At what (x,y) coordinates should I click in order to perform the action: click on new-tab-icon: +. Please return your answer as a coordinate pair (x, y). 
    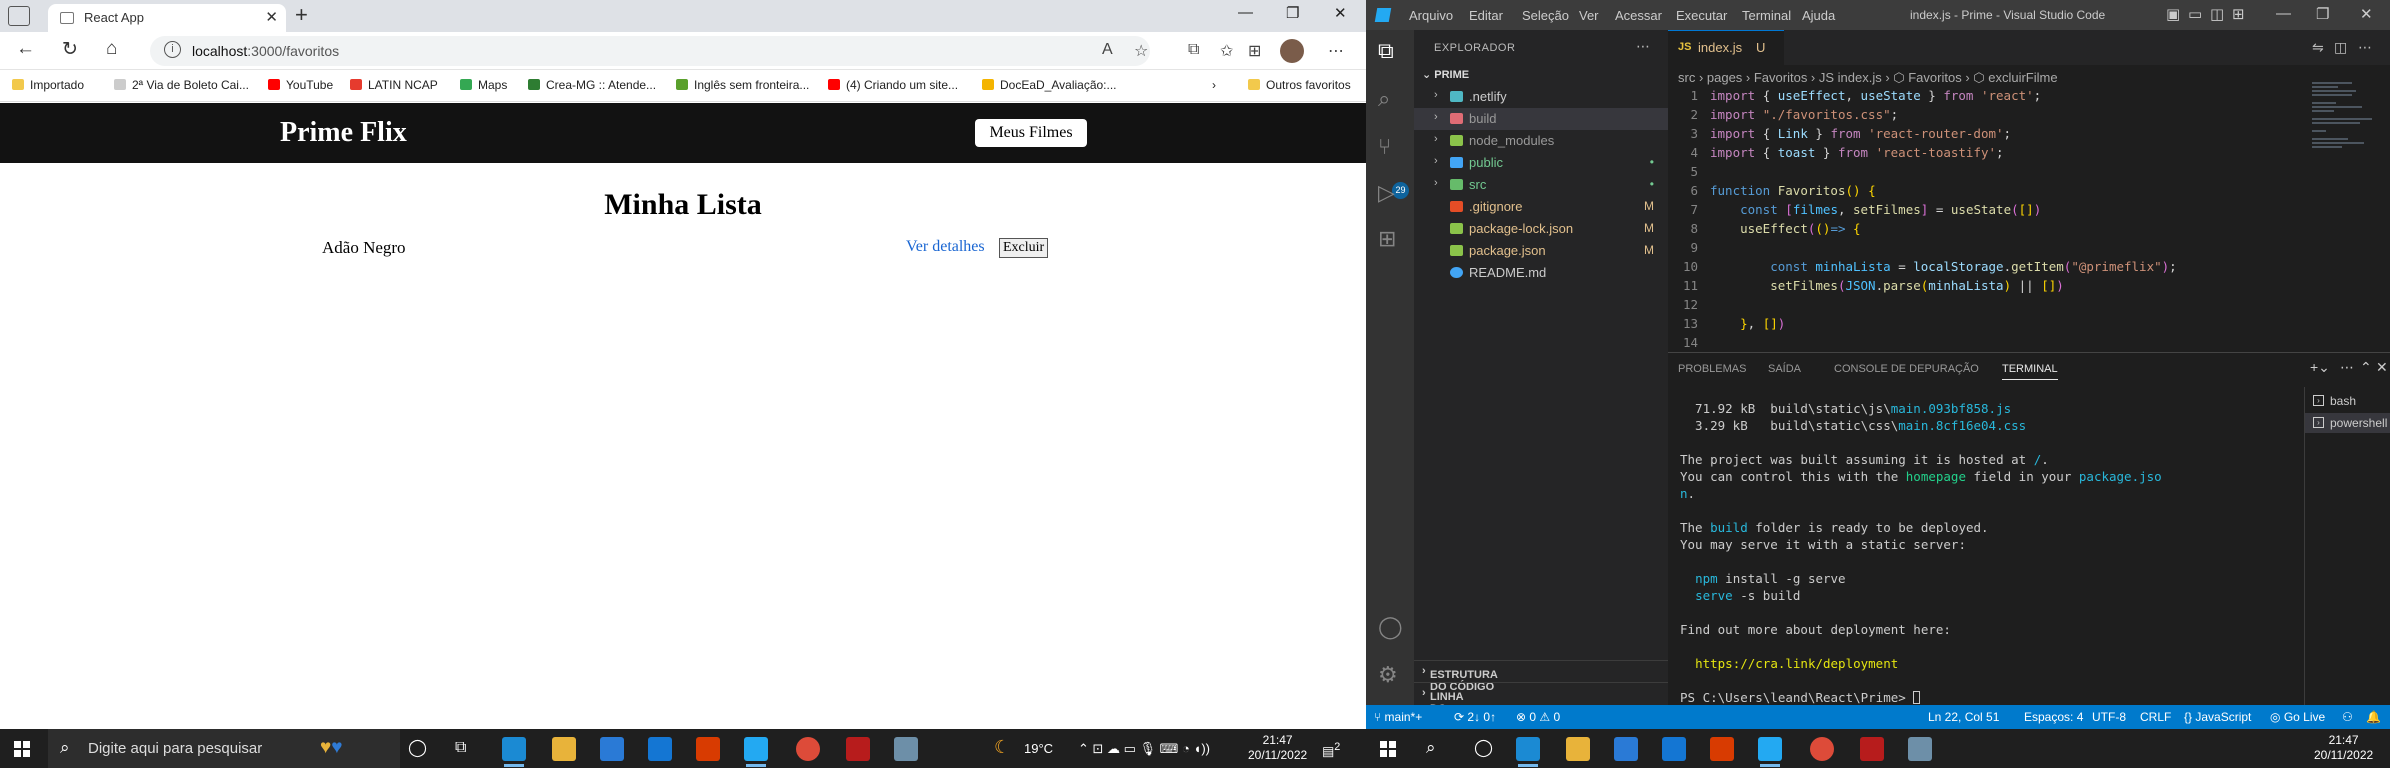
    Looking at the image, I should click on (301, 15).